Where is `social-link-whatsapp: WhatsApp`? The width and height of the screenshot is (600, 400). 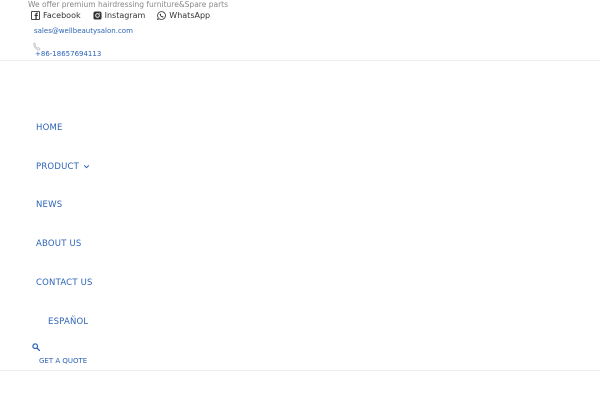 social-link-whatsapp: WhatsApp is located at coordinates (183, 15).